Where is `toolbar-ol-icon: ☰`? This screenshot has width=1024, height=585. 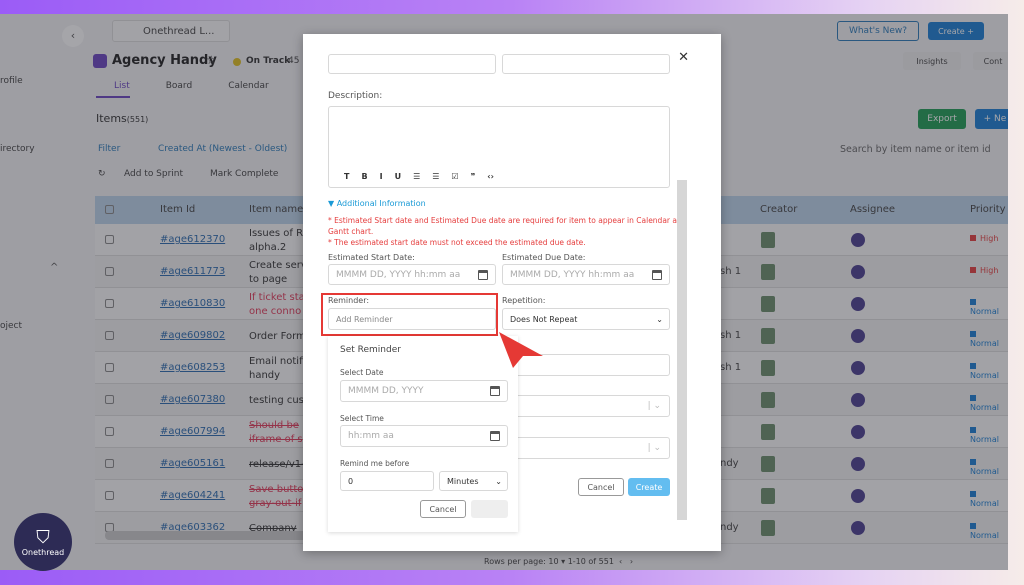 toolbar-ol-icon: ☰ is located at coordinates (416, 176).